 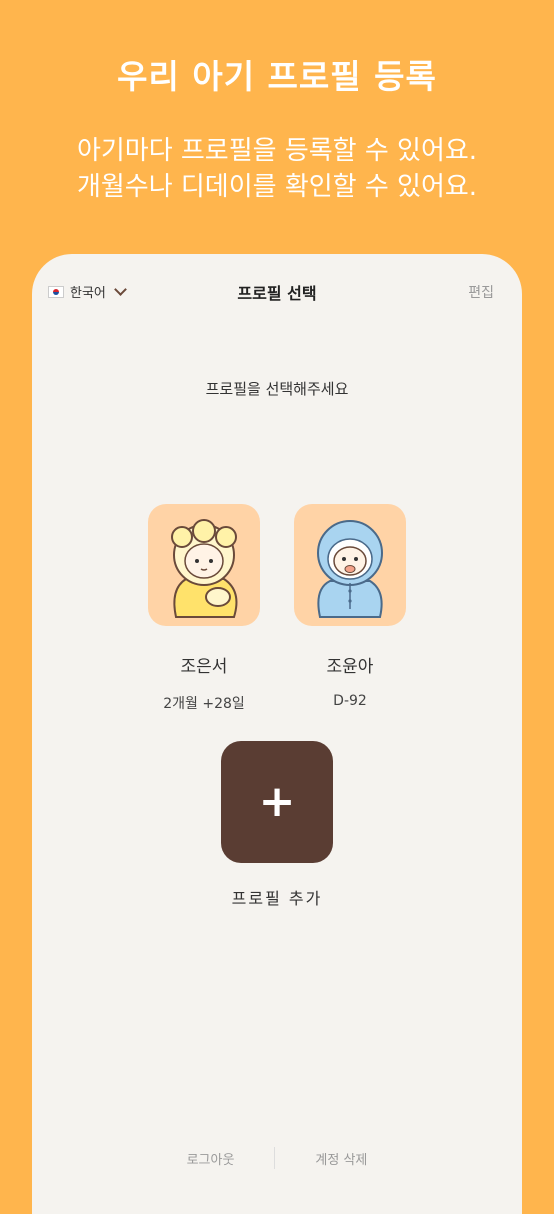 I want to click on promo-line-1: 아기마다 프로필을 등록할 수 있어요., so click(x=277, y=151).